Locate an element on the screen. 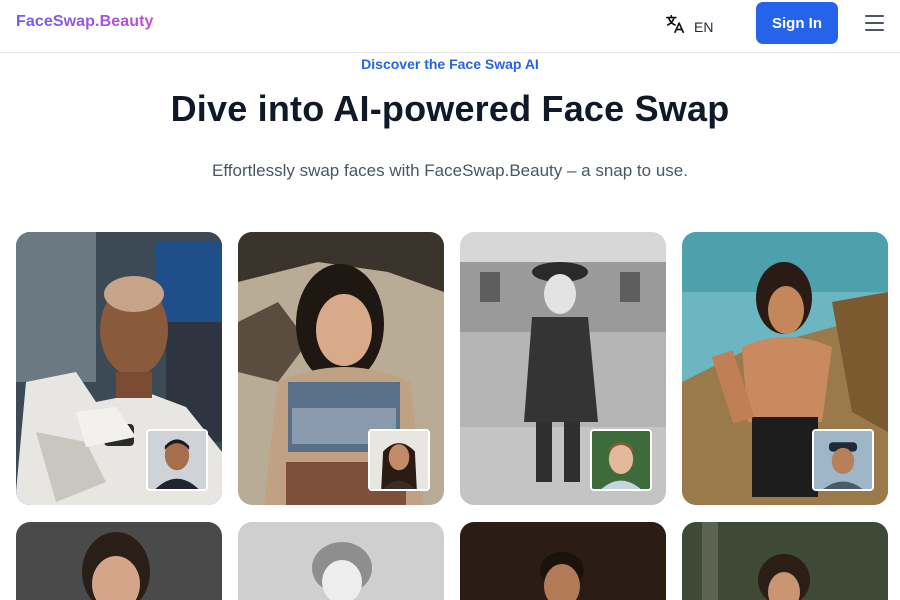 The height and width of the screenshot is (600, 900). example-card-beach-man is located at coordinates (785, 368).